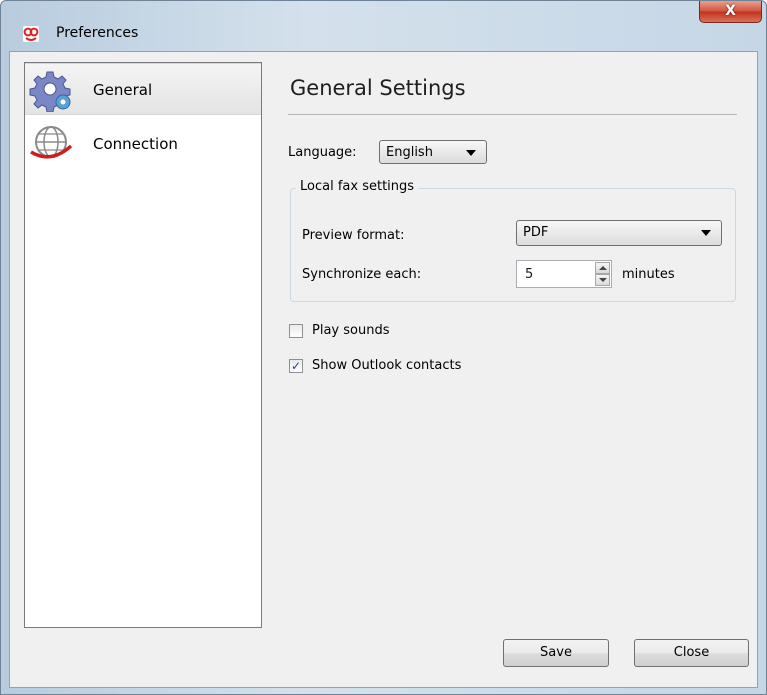  I want to click on preview-format-label: Preview format:, so click(353, 235).